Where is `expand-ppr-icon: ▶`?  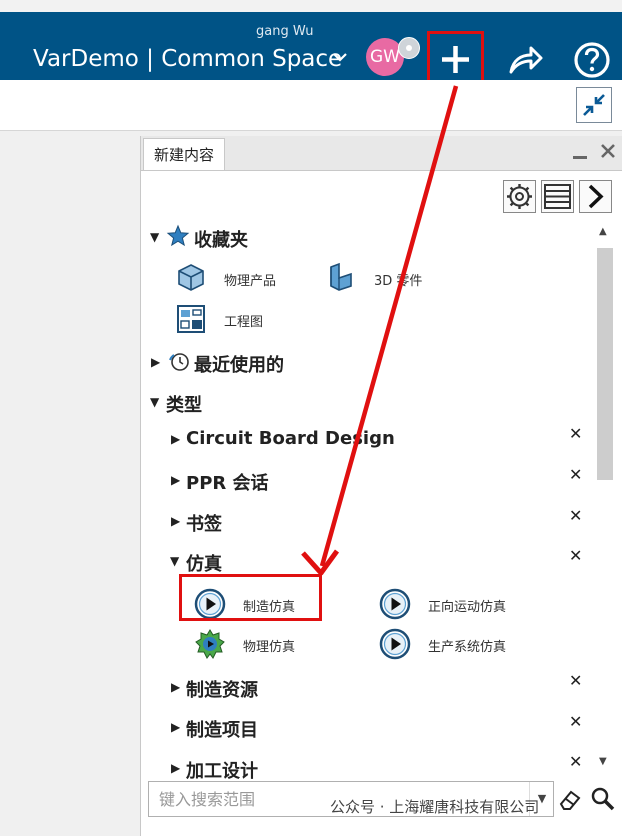
expand-ppr-icon: ▶ is located at coordinates (175, 480).